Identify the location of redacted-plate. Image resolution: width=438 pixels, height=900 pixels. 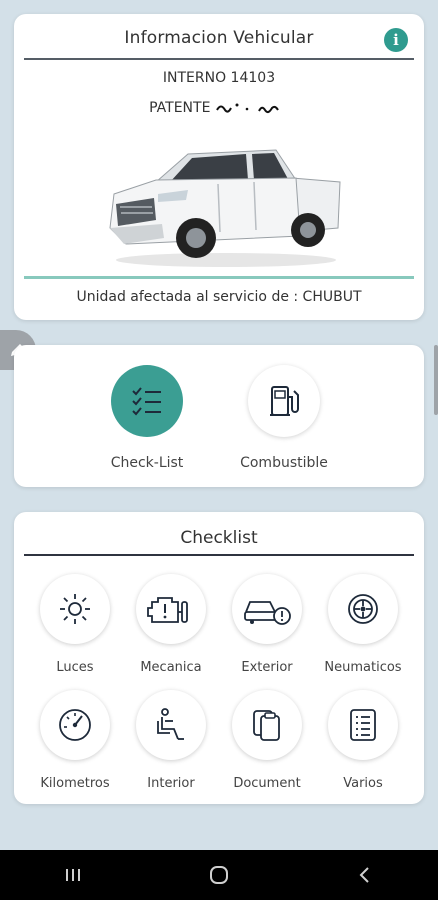
(247, 108).